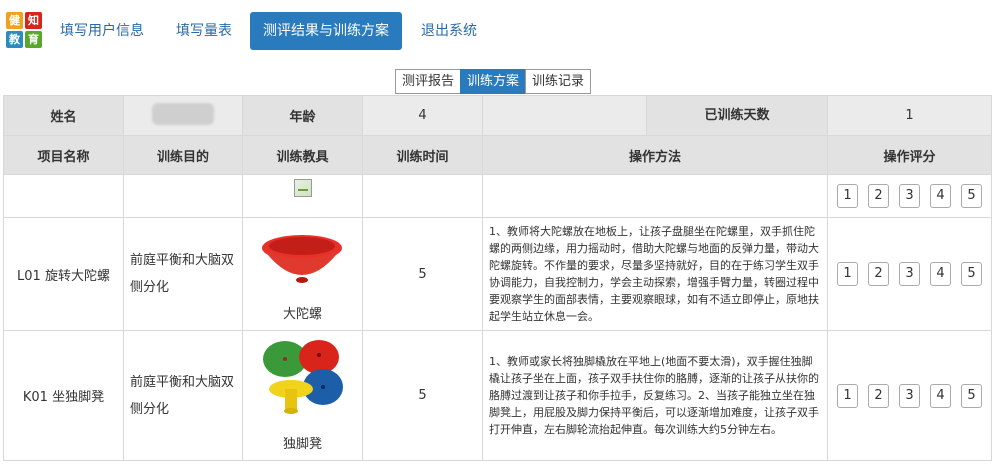 This screenshot has width=994, height=464. Describe the element at coordinates (326, 31) in the screenshot. I see `nav-results-and-plan: 测评结果与训练方案` at that location.